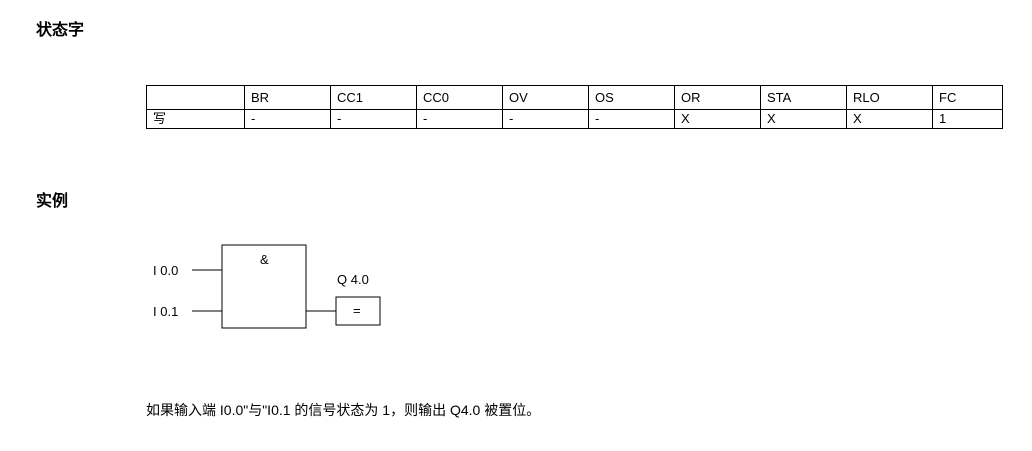 This screenshot has width=1032, height=451. I want to click on table-cell: 写, so click(195, 119).